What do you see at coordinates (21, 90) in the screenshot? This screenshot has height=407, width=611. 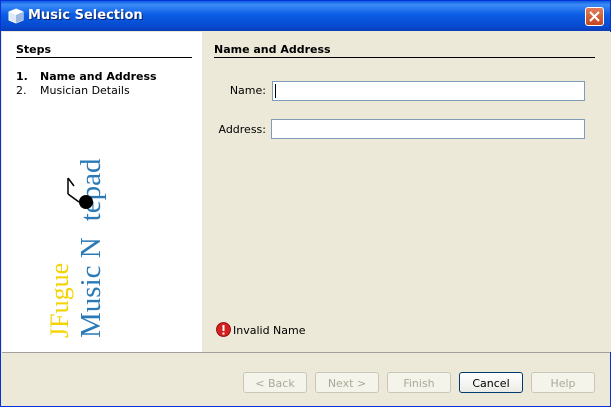 I see `step-number: 2.` at bounding box center [21, 90].